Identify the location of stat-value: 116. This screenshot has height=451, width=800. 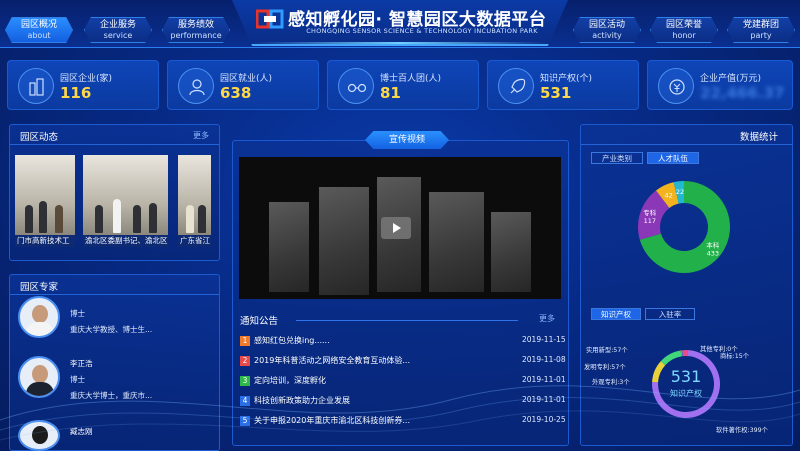
(76, 93).